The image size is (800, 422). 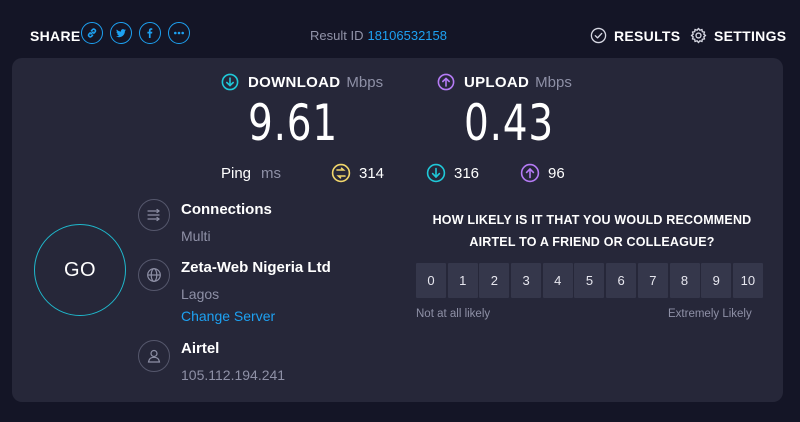 I want to click on results-label: RESULTS, so click(x=647, y=35).